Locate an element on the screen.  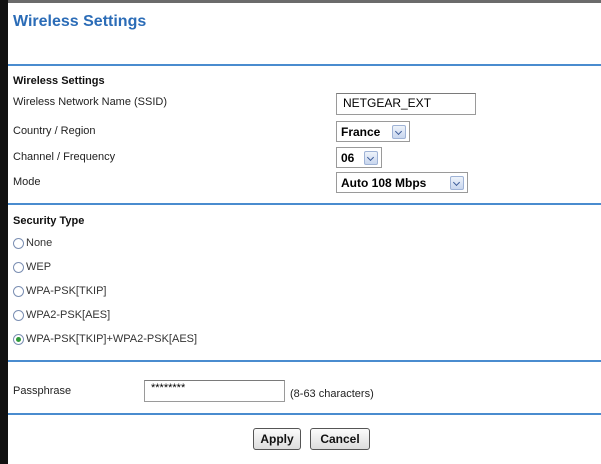
option-label: None is located at coordinates (39, 243).